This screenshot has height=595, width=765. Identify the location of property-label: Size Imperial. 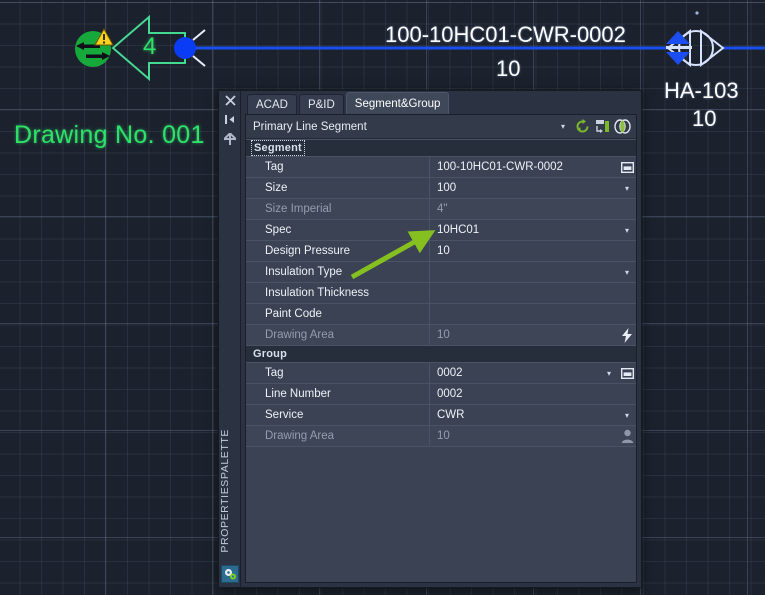
(338, 209).